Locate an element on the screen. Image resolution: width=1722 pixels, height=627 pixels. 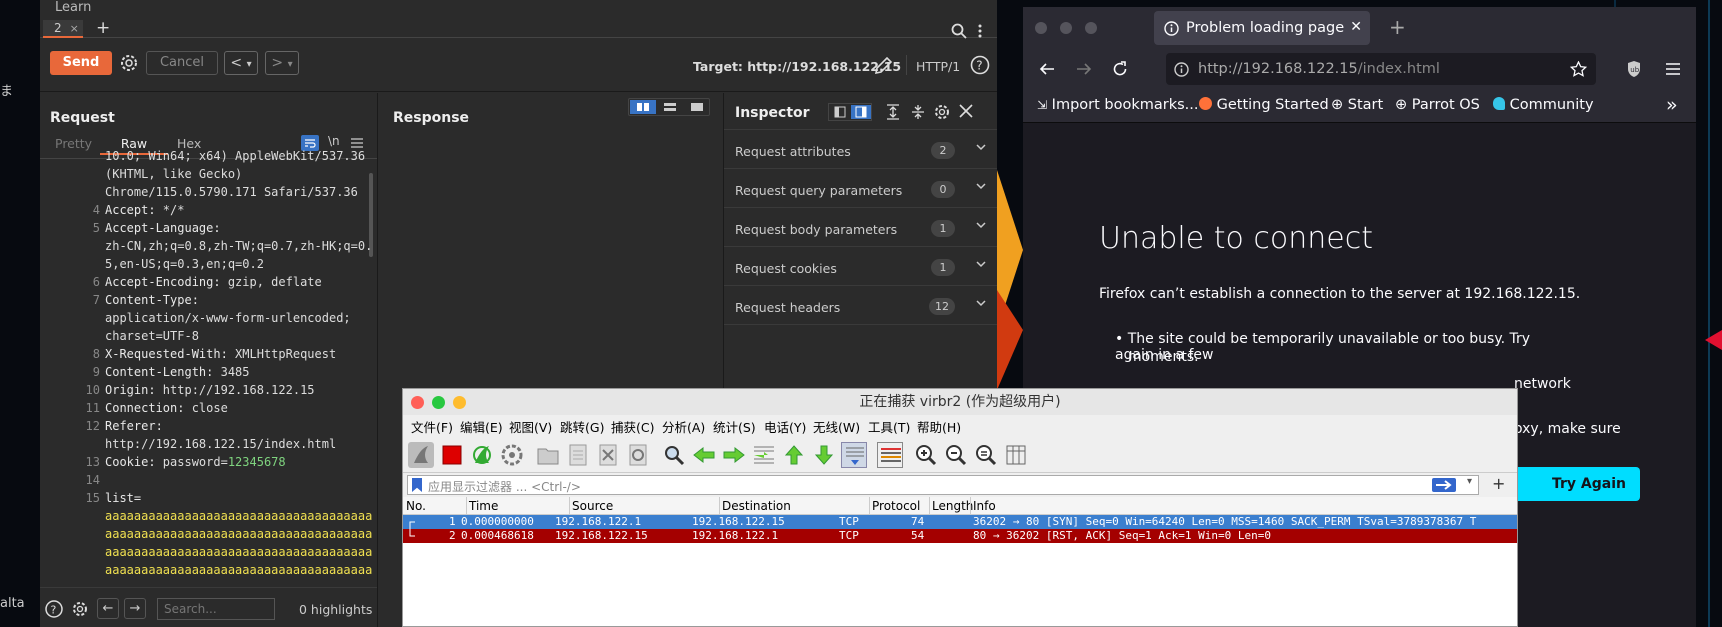
bookmark-parrot-os: ⊕ Parrot OS is located at coordinates (1437, 105).